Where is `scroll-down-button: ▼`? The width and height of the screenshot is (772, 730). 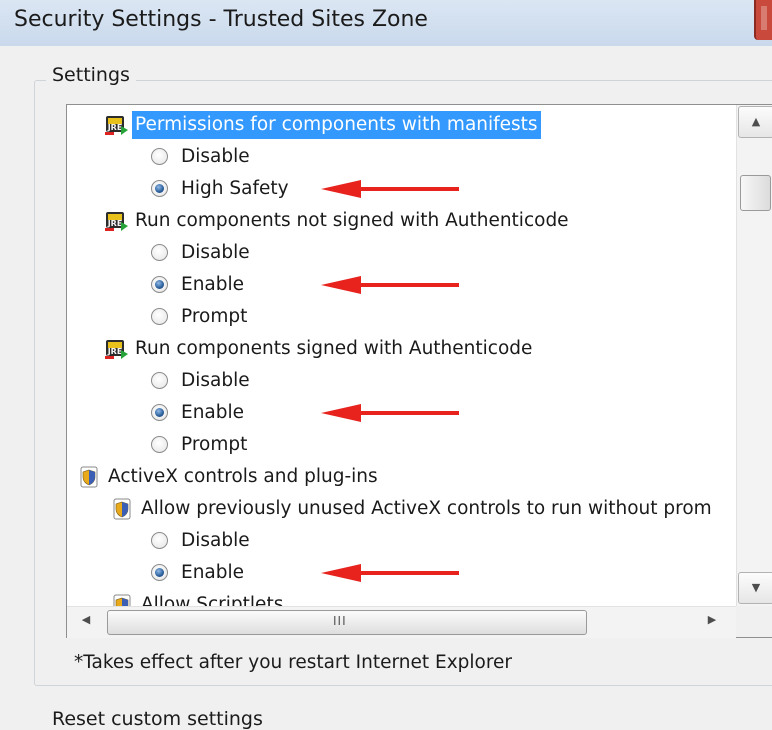 scroll-down-button: ▼ is located at coordinates (755, 588).